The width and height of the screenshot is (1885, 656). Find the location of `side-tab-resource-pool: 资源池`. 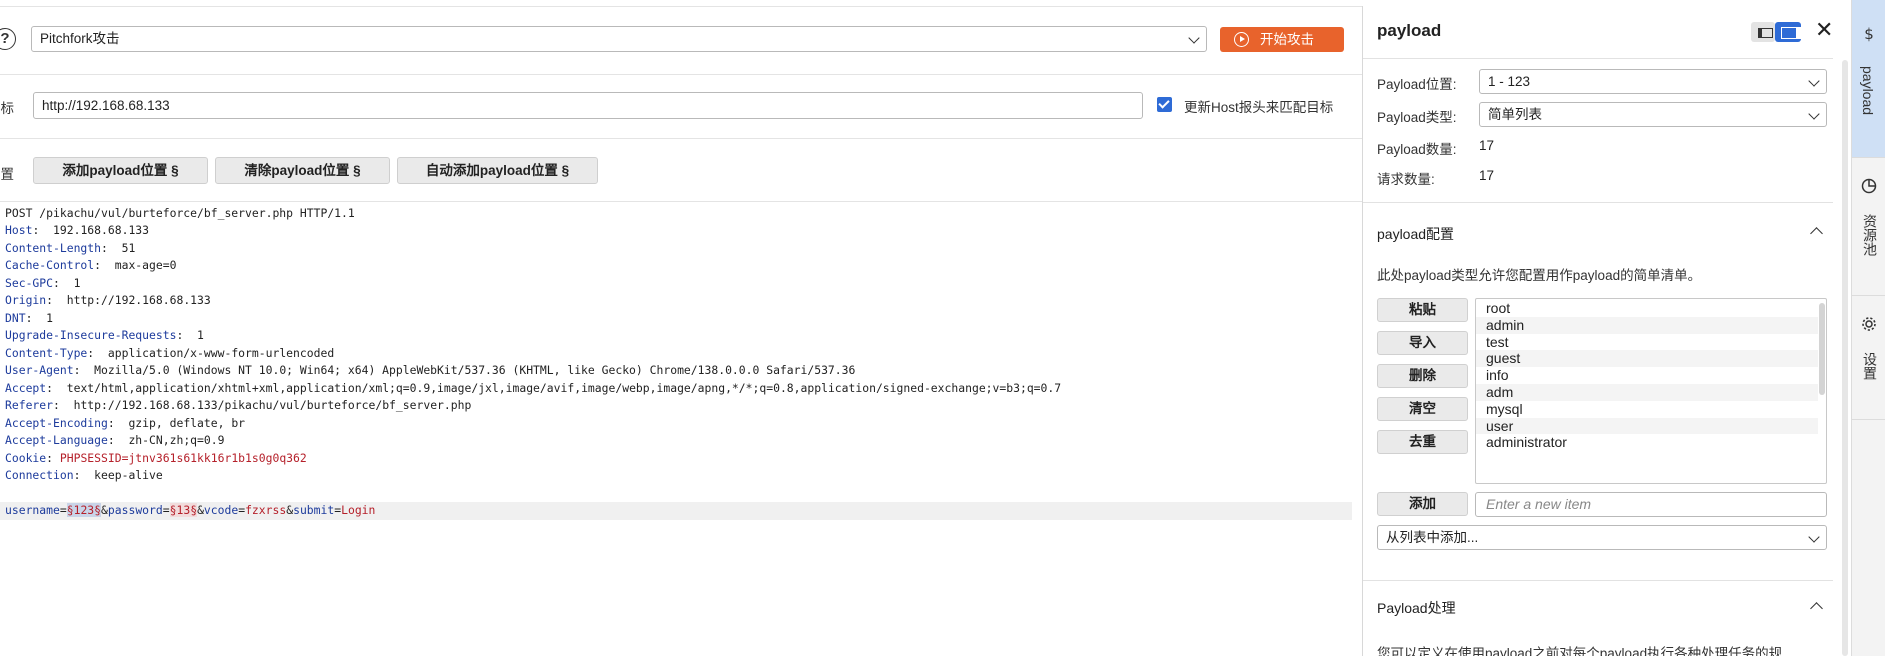

side-tab-resource-pool: 资源池 is located at coordinates (1868, 226).